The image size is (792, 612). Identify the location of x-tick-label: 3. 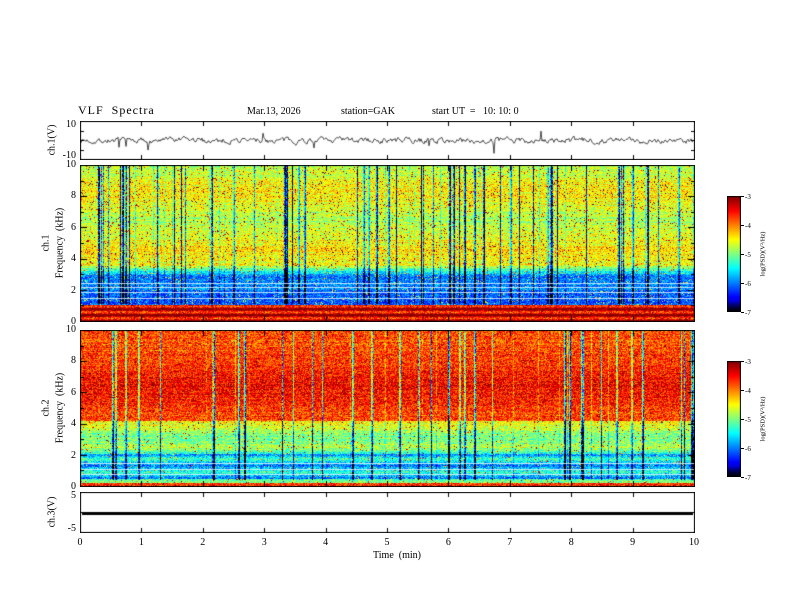
(264, 542).